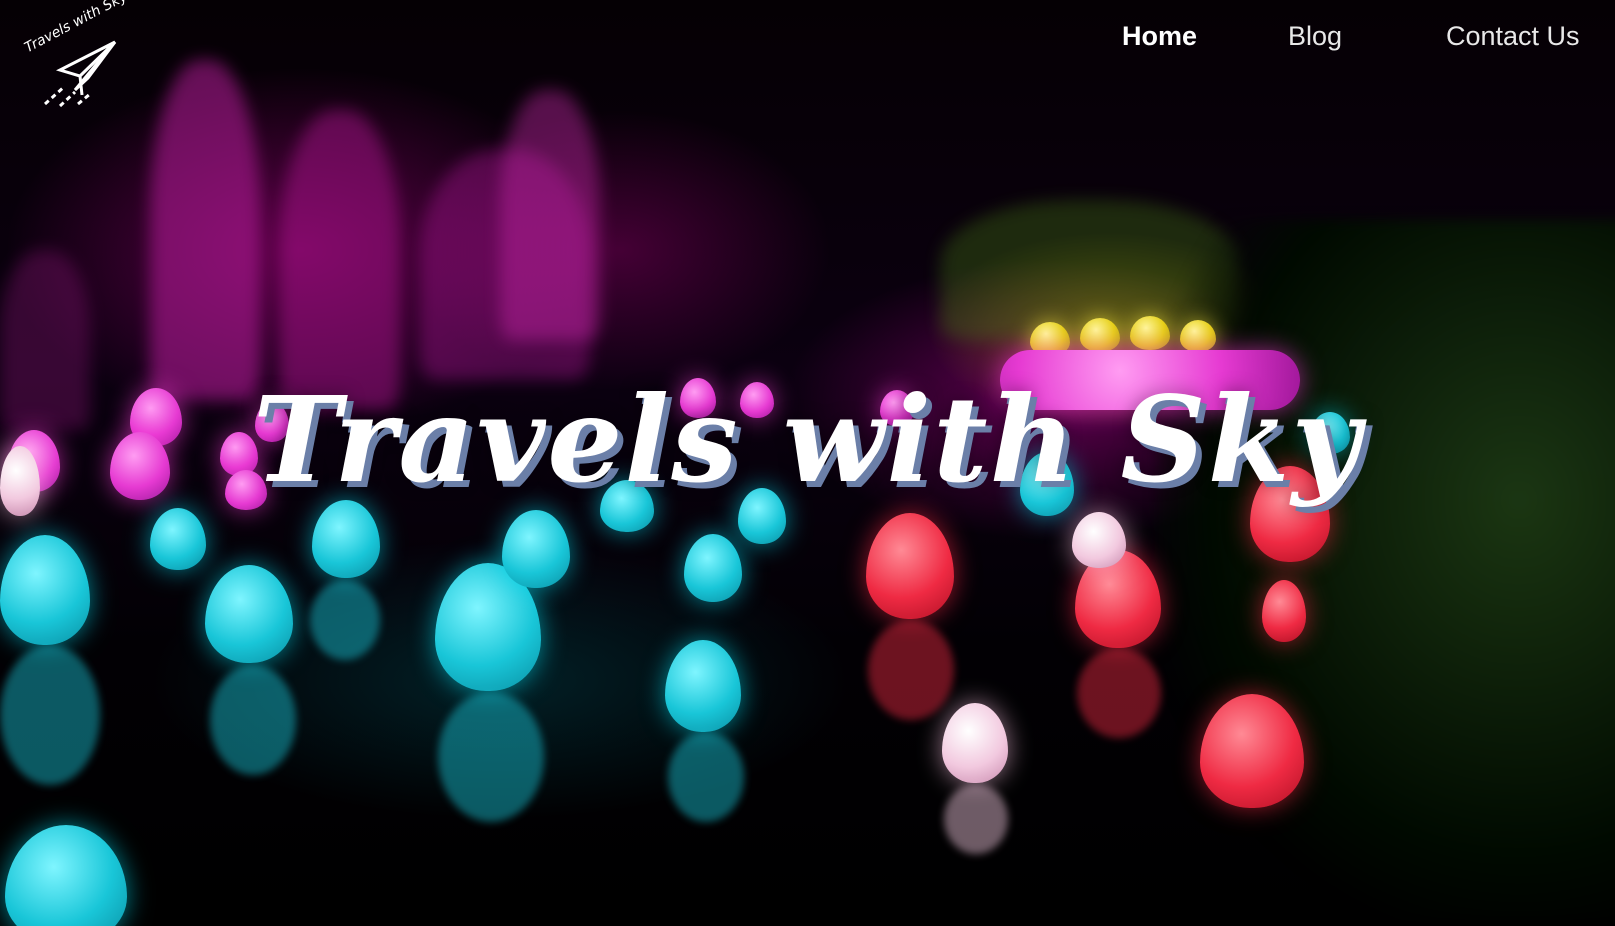 Image resolution: width=1615 pixels, height=926 pixels. I want to click on brand-logo: Travels with Sky, so click(75, 55).